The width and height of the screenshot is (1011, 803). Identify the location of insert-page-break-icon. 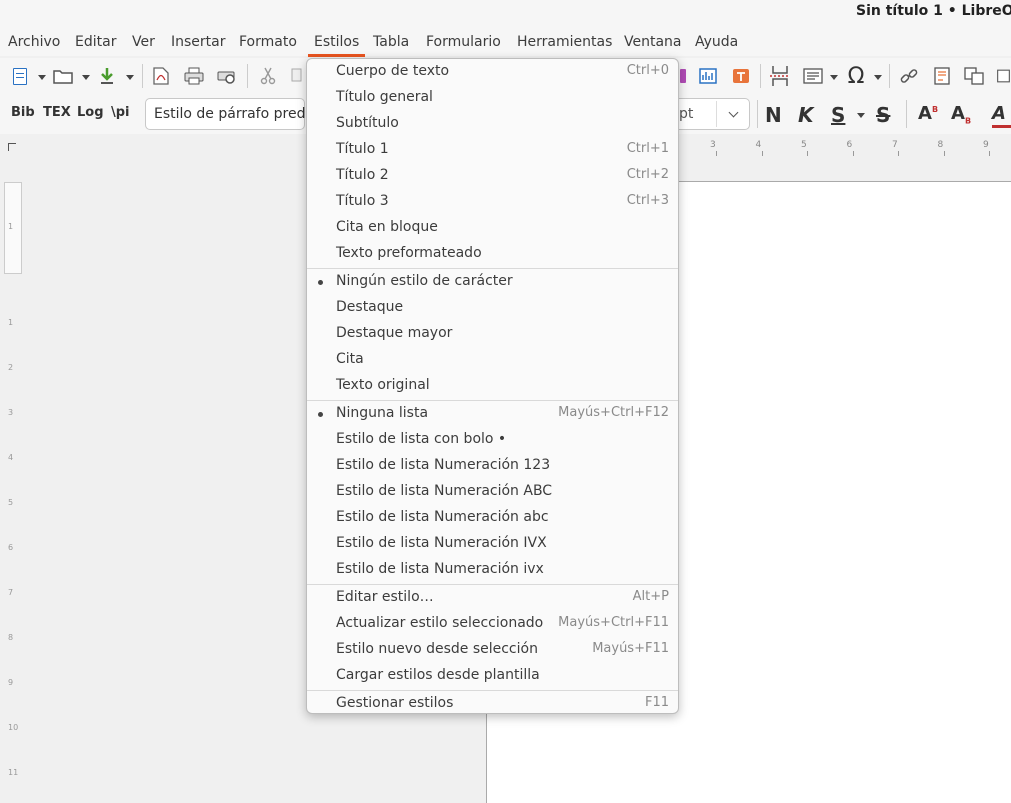
(780, 76).